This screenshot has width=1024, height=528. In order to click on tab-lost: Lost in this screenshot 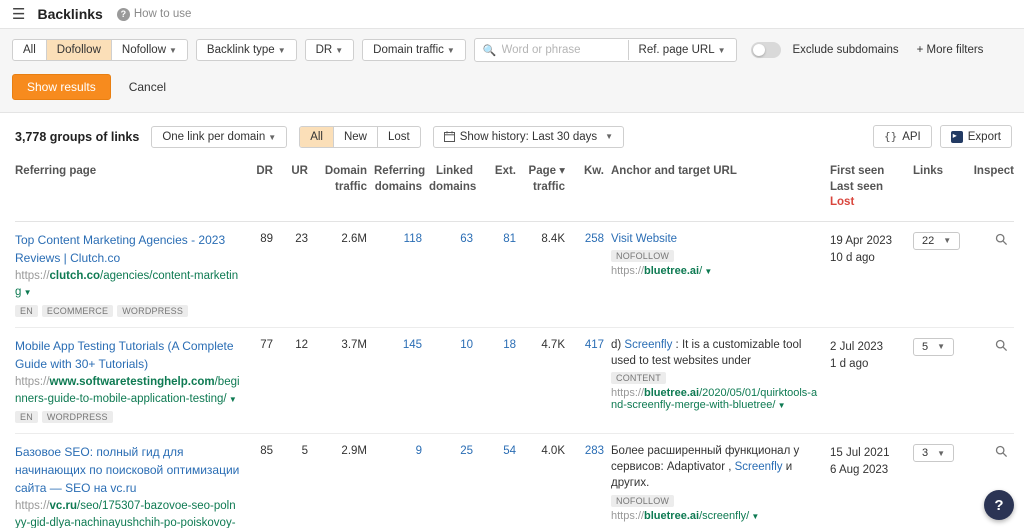, I will do `click(399, 137)`.